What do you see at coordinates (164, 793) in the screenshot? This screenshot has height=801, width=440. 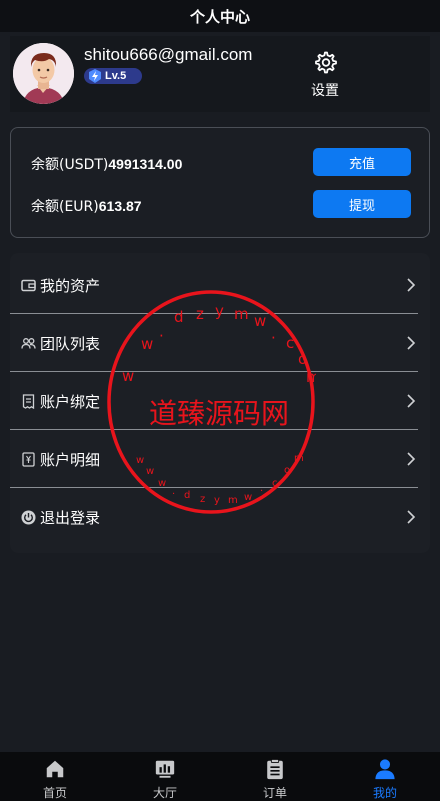 I see `tab-label: 大厅` at bounding box center [164, 793].